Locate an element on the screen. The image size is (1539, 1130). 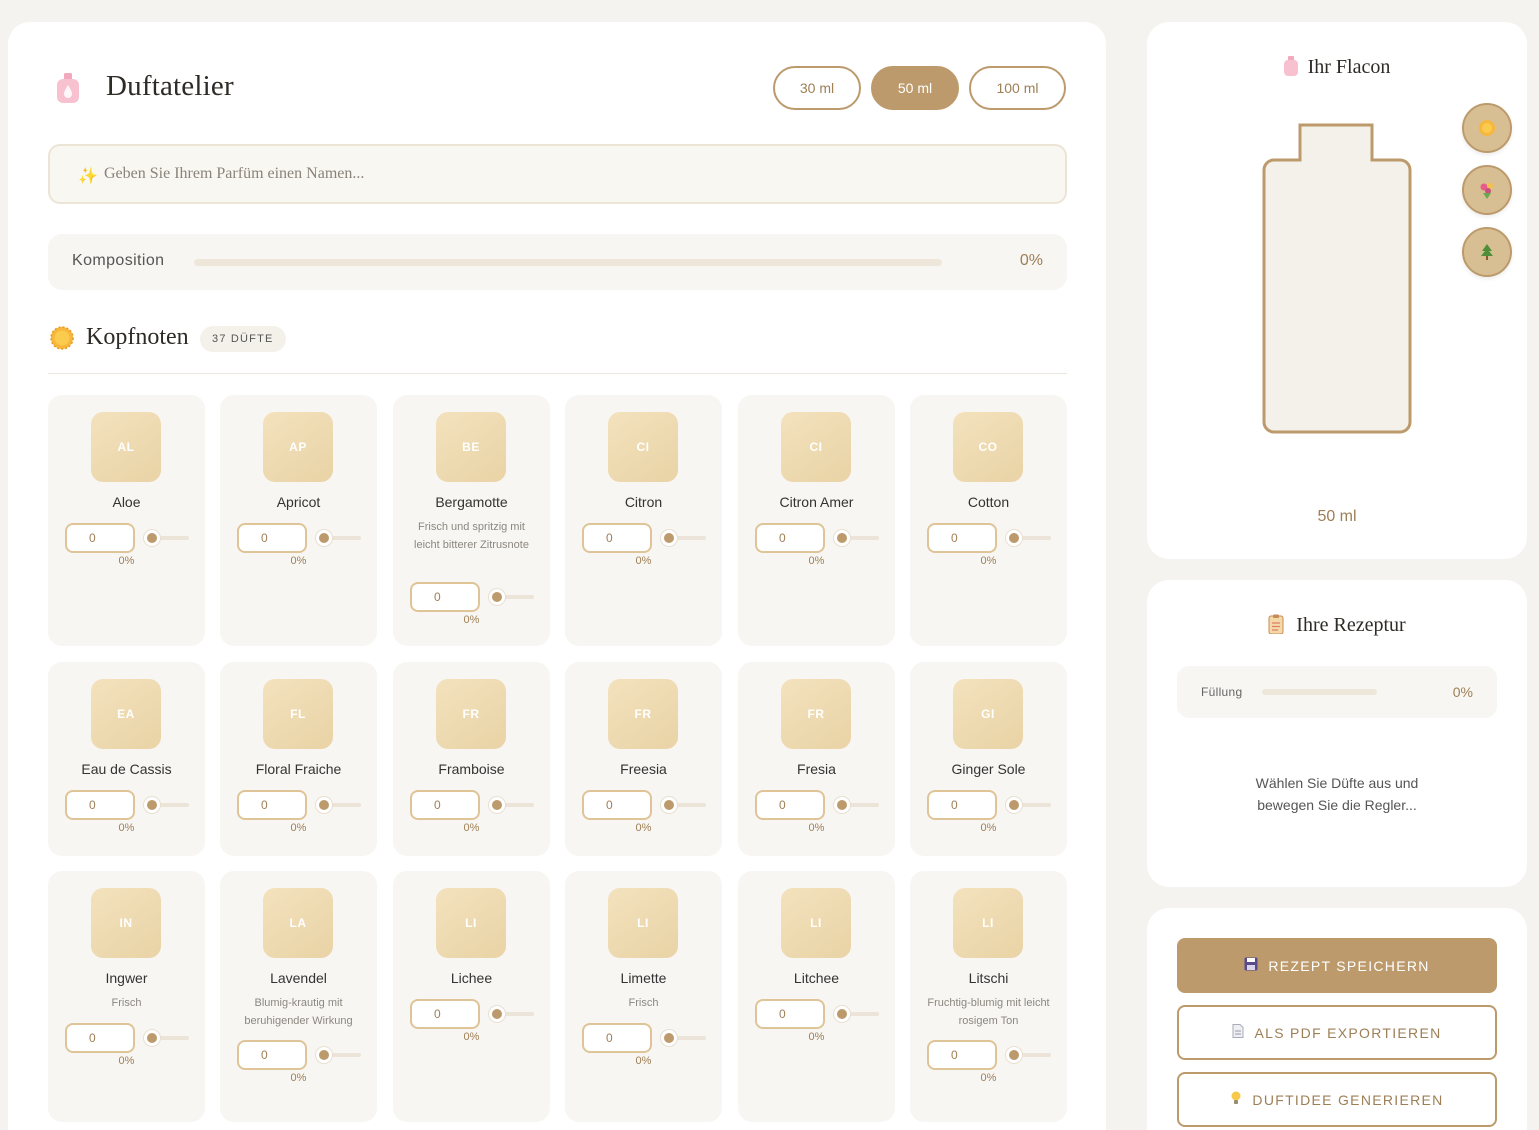
note-card: CO Cotton 0 0% is located at coordinates (988, 520).